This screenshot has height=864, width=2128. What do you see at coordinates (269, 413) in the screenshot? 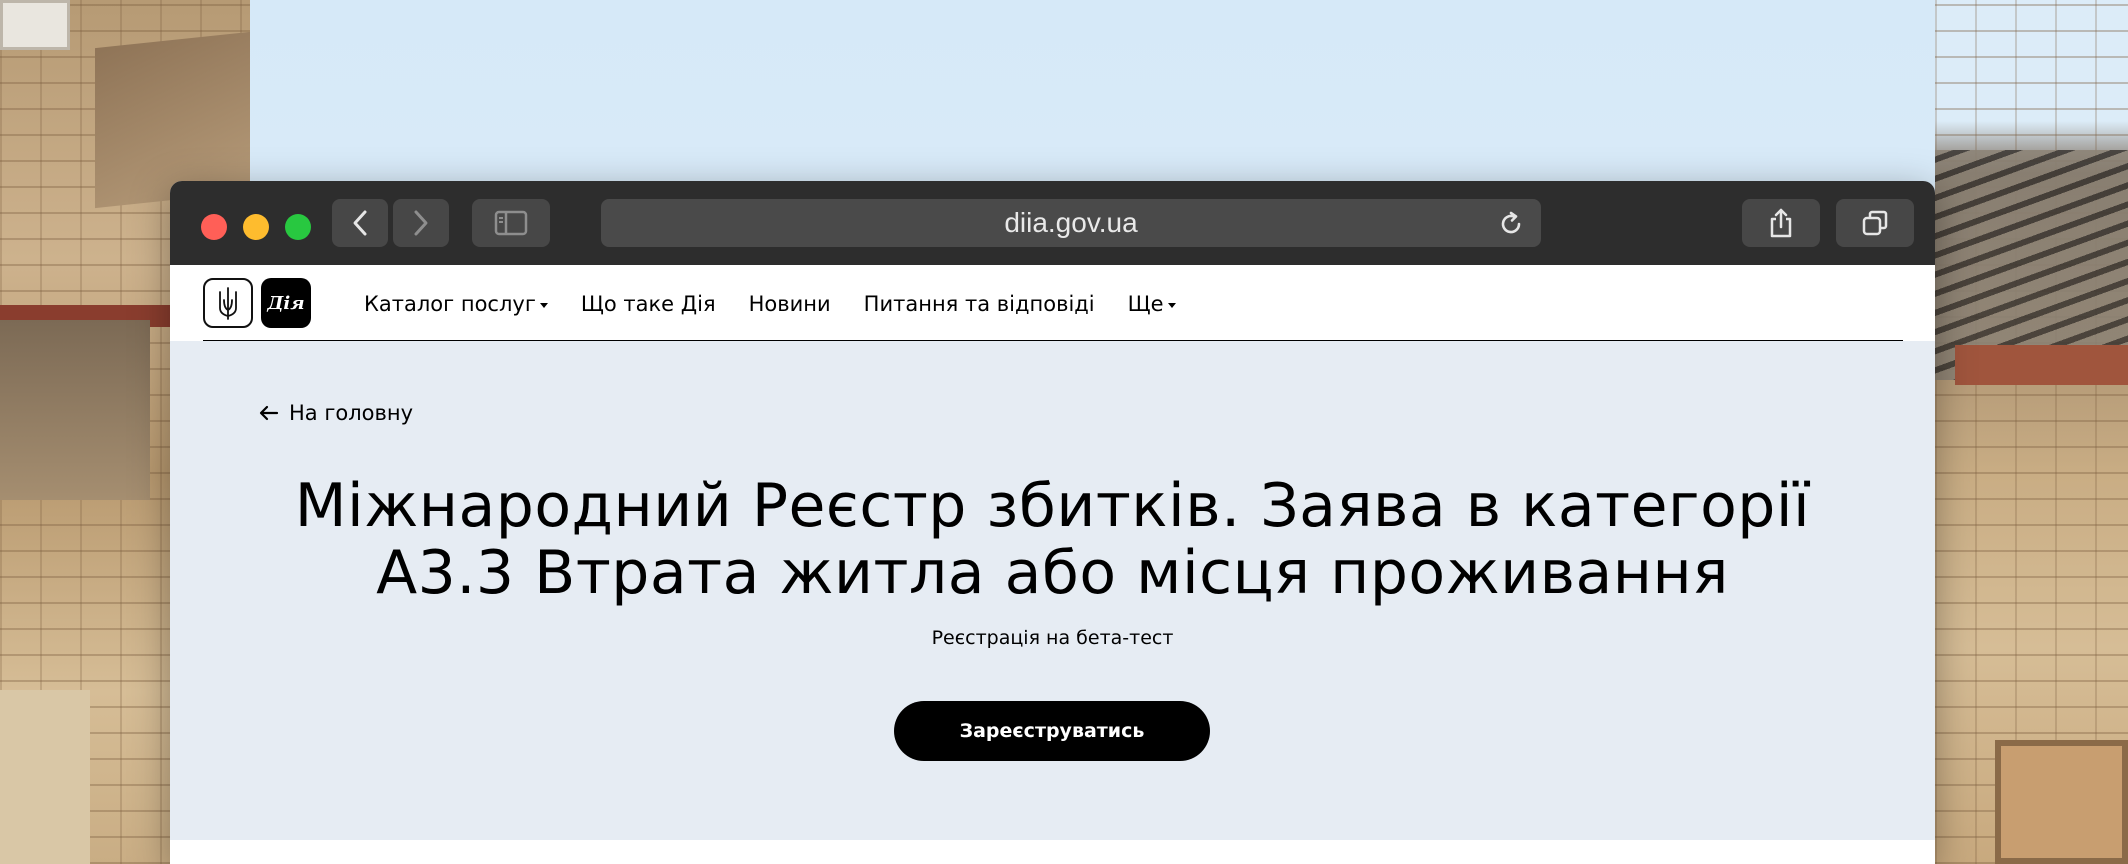
I see `arrow-left-icon` at bounding box center [269, 413].